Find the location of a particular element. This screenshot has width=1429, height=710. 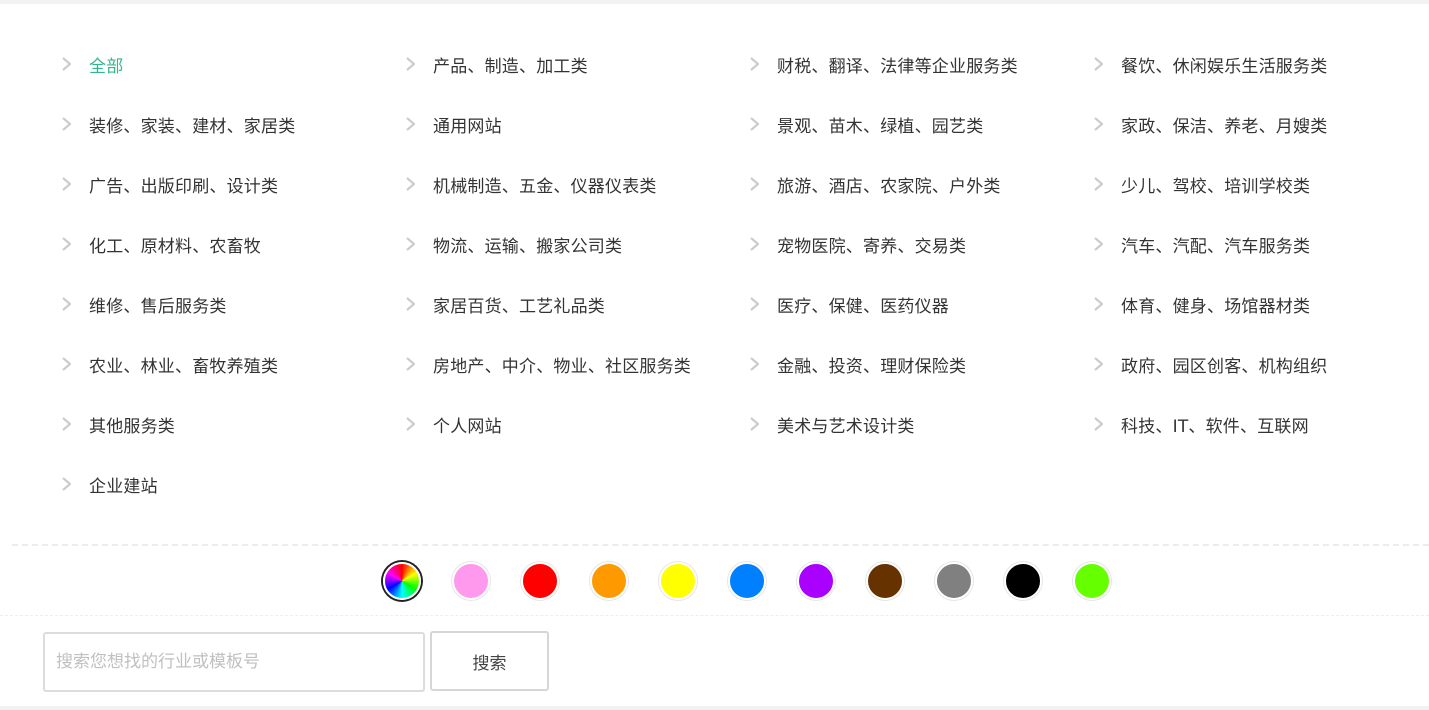

category-item: 广告、出版印刷、设计类 is located at coordinates (232, 184).